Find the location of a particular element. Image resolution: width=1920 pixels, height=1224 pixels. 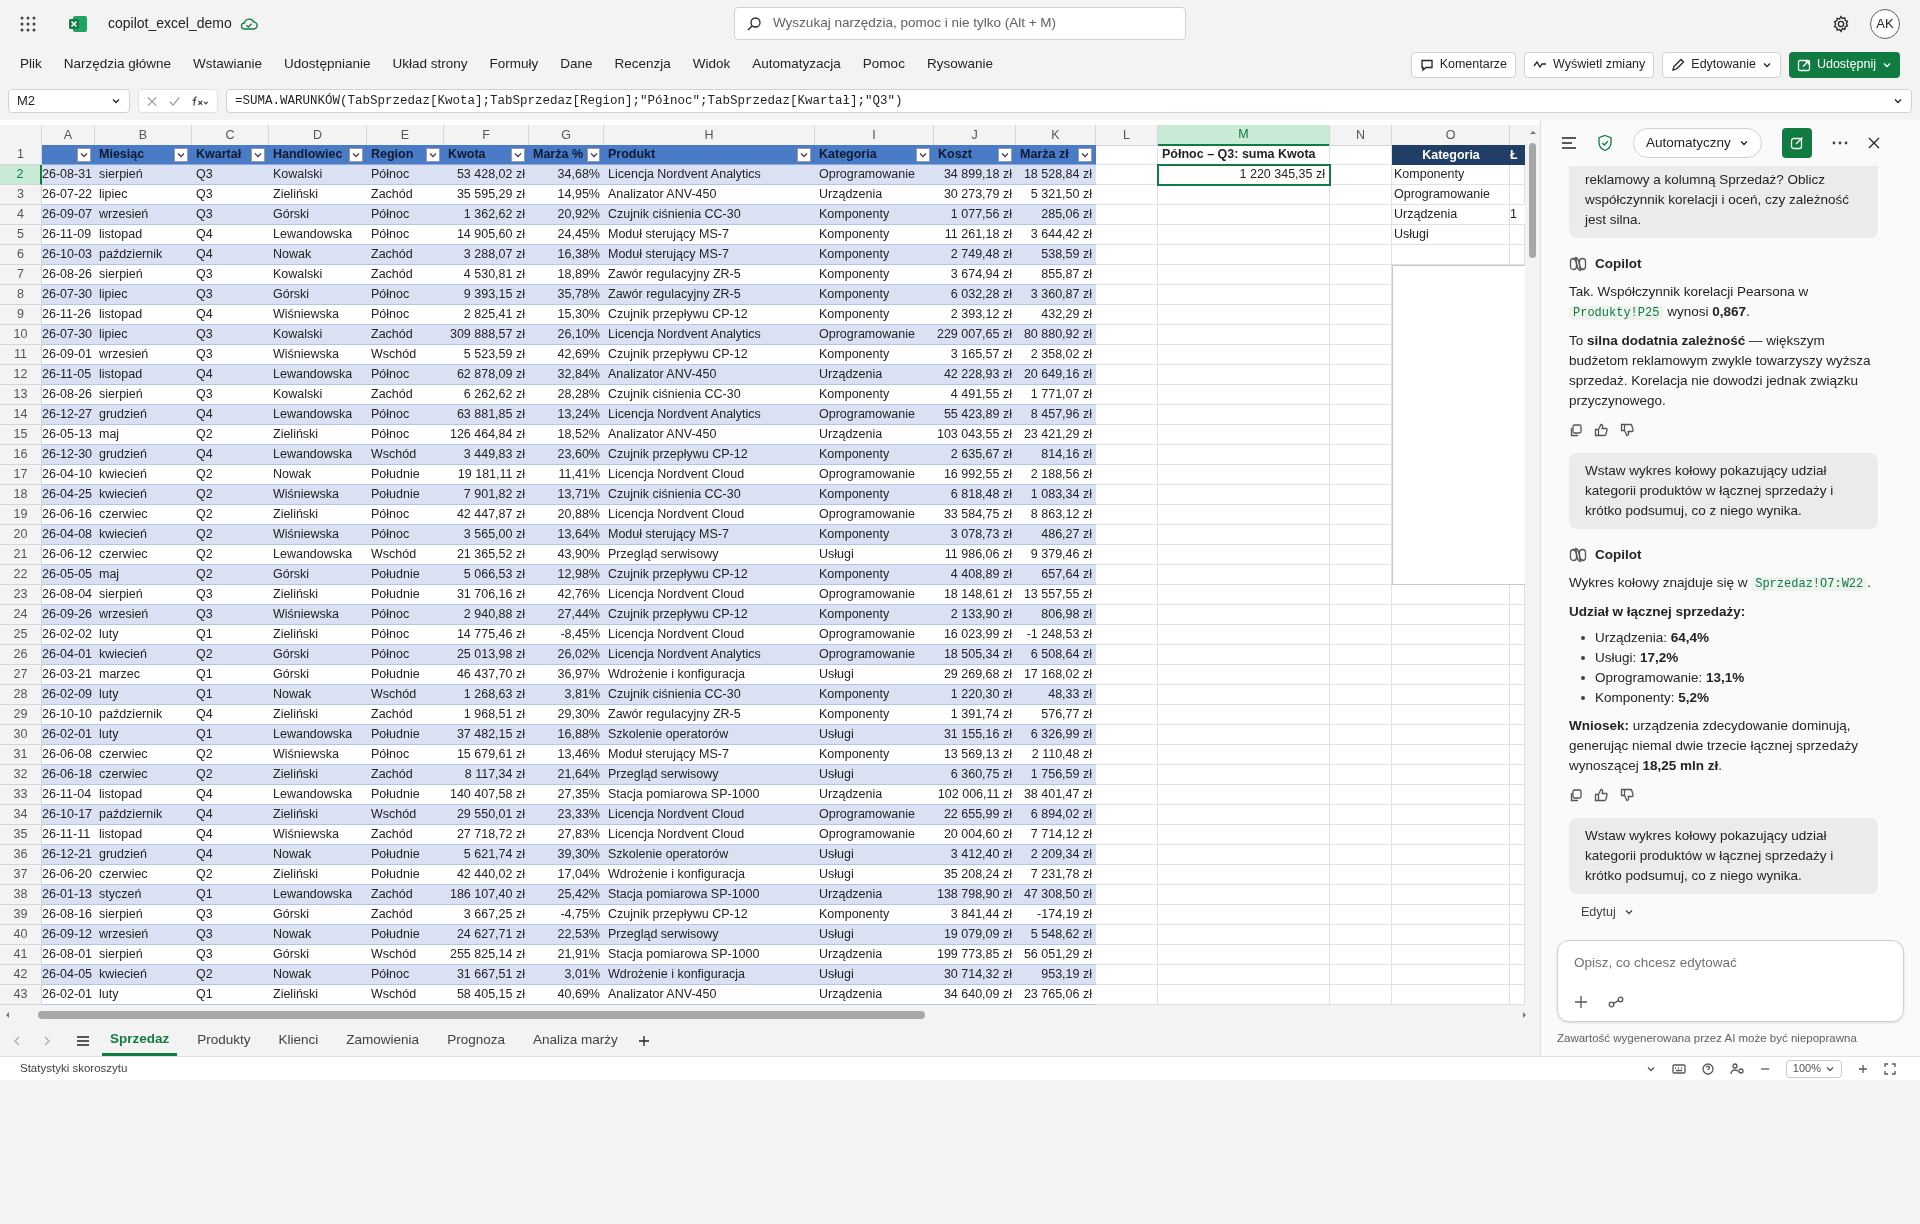

user-avatar: AK is located at coordinates (1885, 23).